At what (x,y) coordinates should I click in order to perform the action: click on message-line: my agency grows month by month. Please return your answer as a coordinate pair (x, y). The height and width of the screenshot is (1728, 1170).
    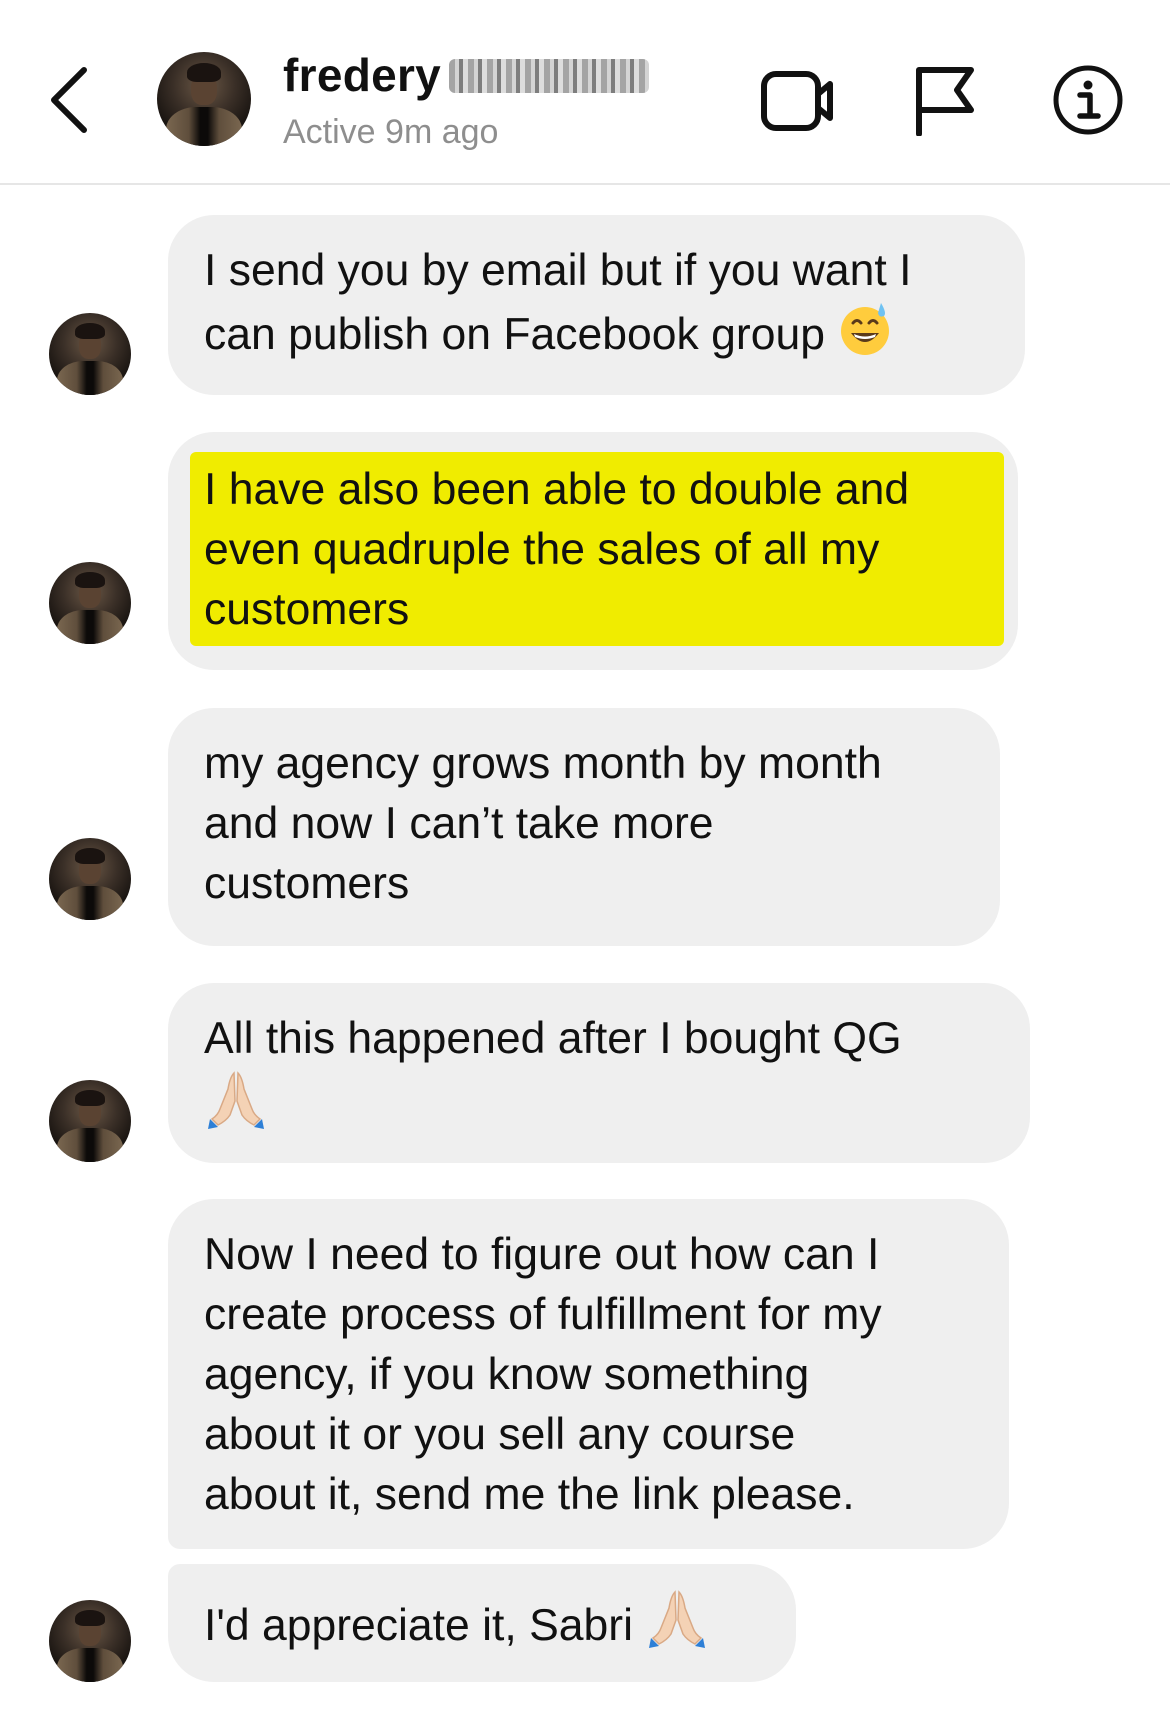
    Looking at the image, I should click on (543, 763).